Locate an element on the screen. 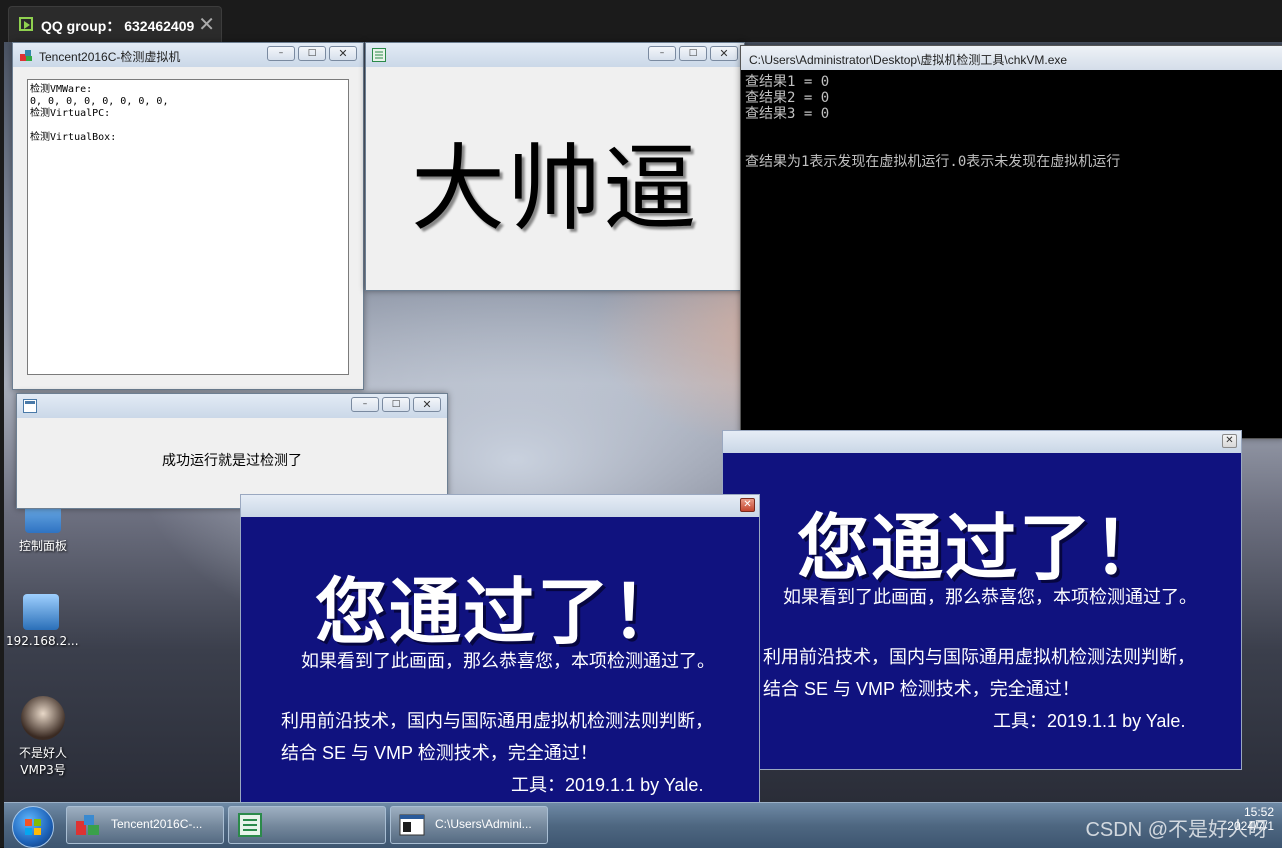 Image resolution: width=1282 pixels, height=848 pixels. success-message: 成功运行就是过检测了 is located at coordinates (232, 460).